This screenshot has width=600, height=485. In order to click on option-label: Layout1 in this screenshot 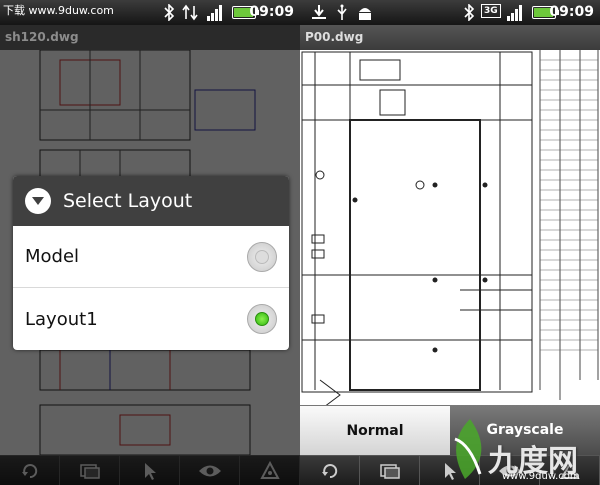, I will do `click(61, 319)`.